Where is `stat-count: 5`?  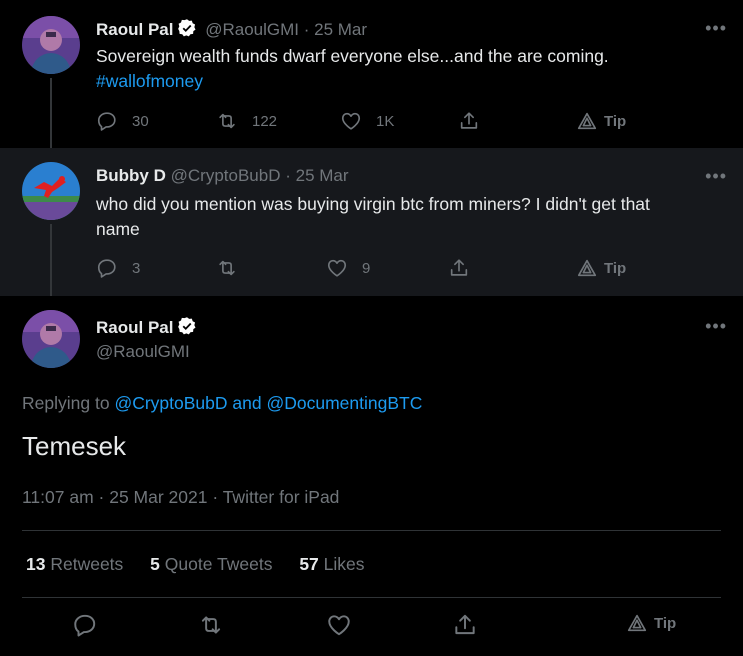 stat-count: 5 is located at coordinates (155, 564).